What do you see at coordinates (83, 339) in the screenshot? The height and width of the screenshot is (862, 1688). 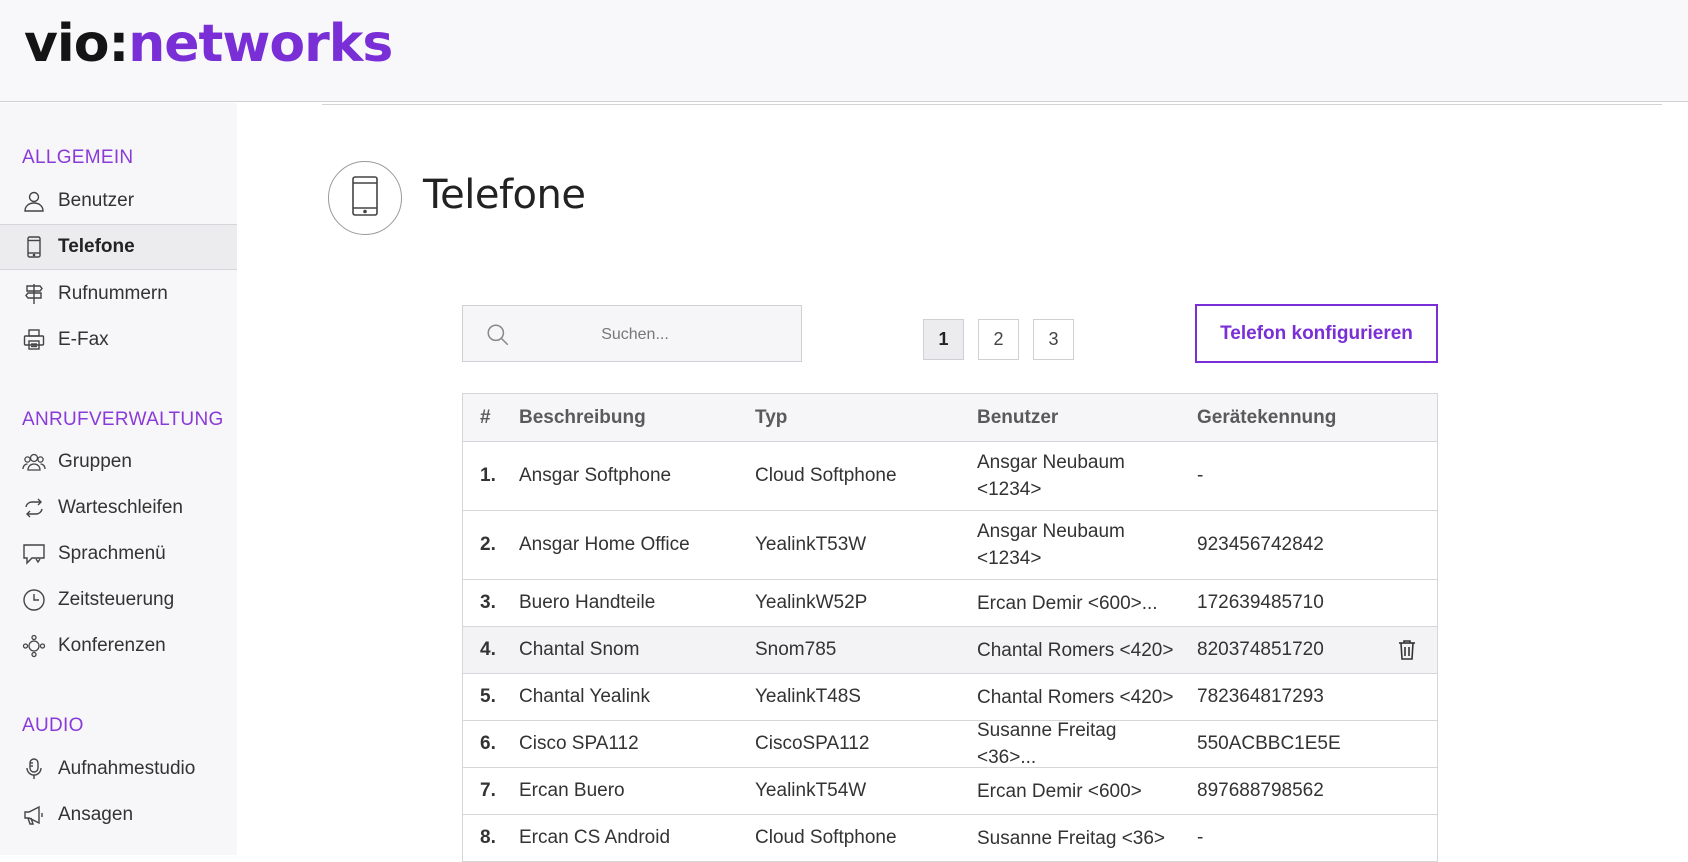 I see `sidebar-item-label: E-Fax` at bounding box center [83, 339].